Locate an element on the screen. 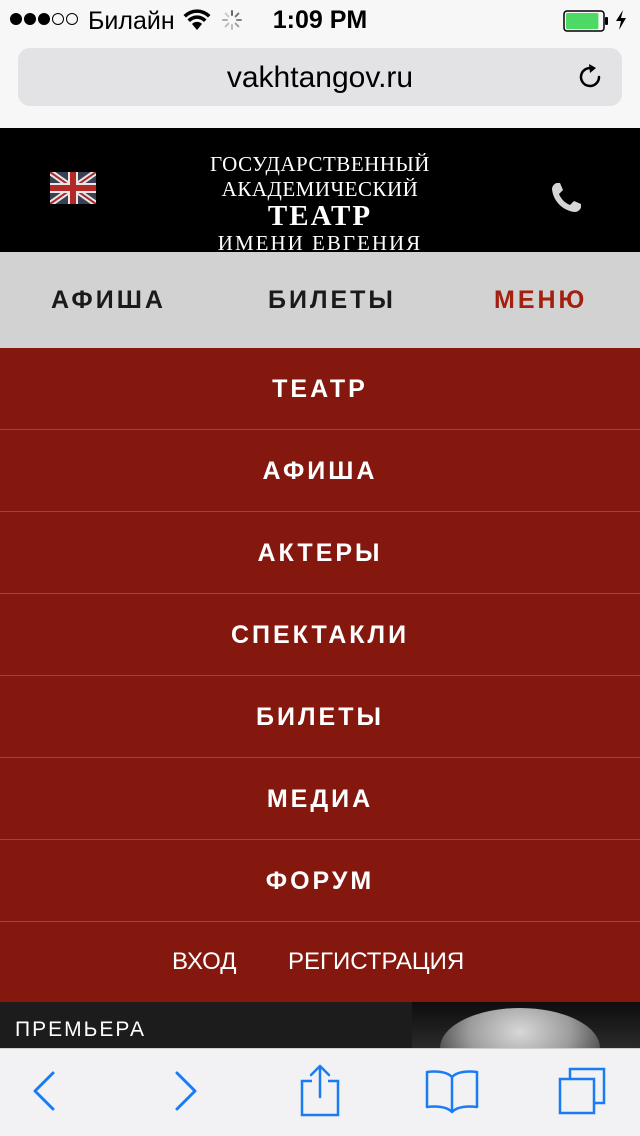  auth-row: ВХОД РЕГИСТРАЦИЯ is located at coordinates (320, 962).